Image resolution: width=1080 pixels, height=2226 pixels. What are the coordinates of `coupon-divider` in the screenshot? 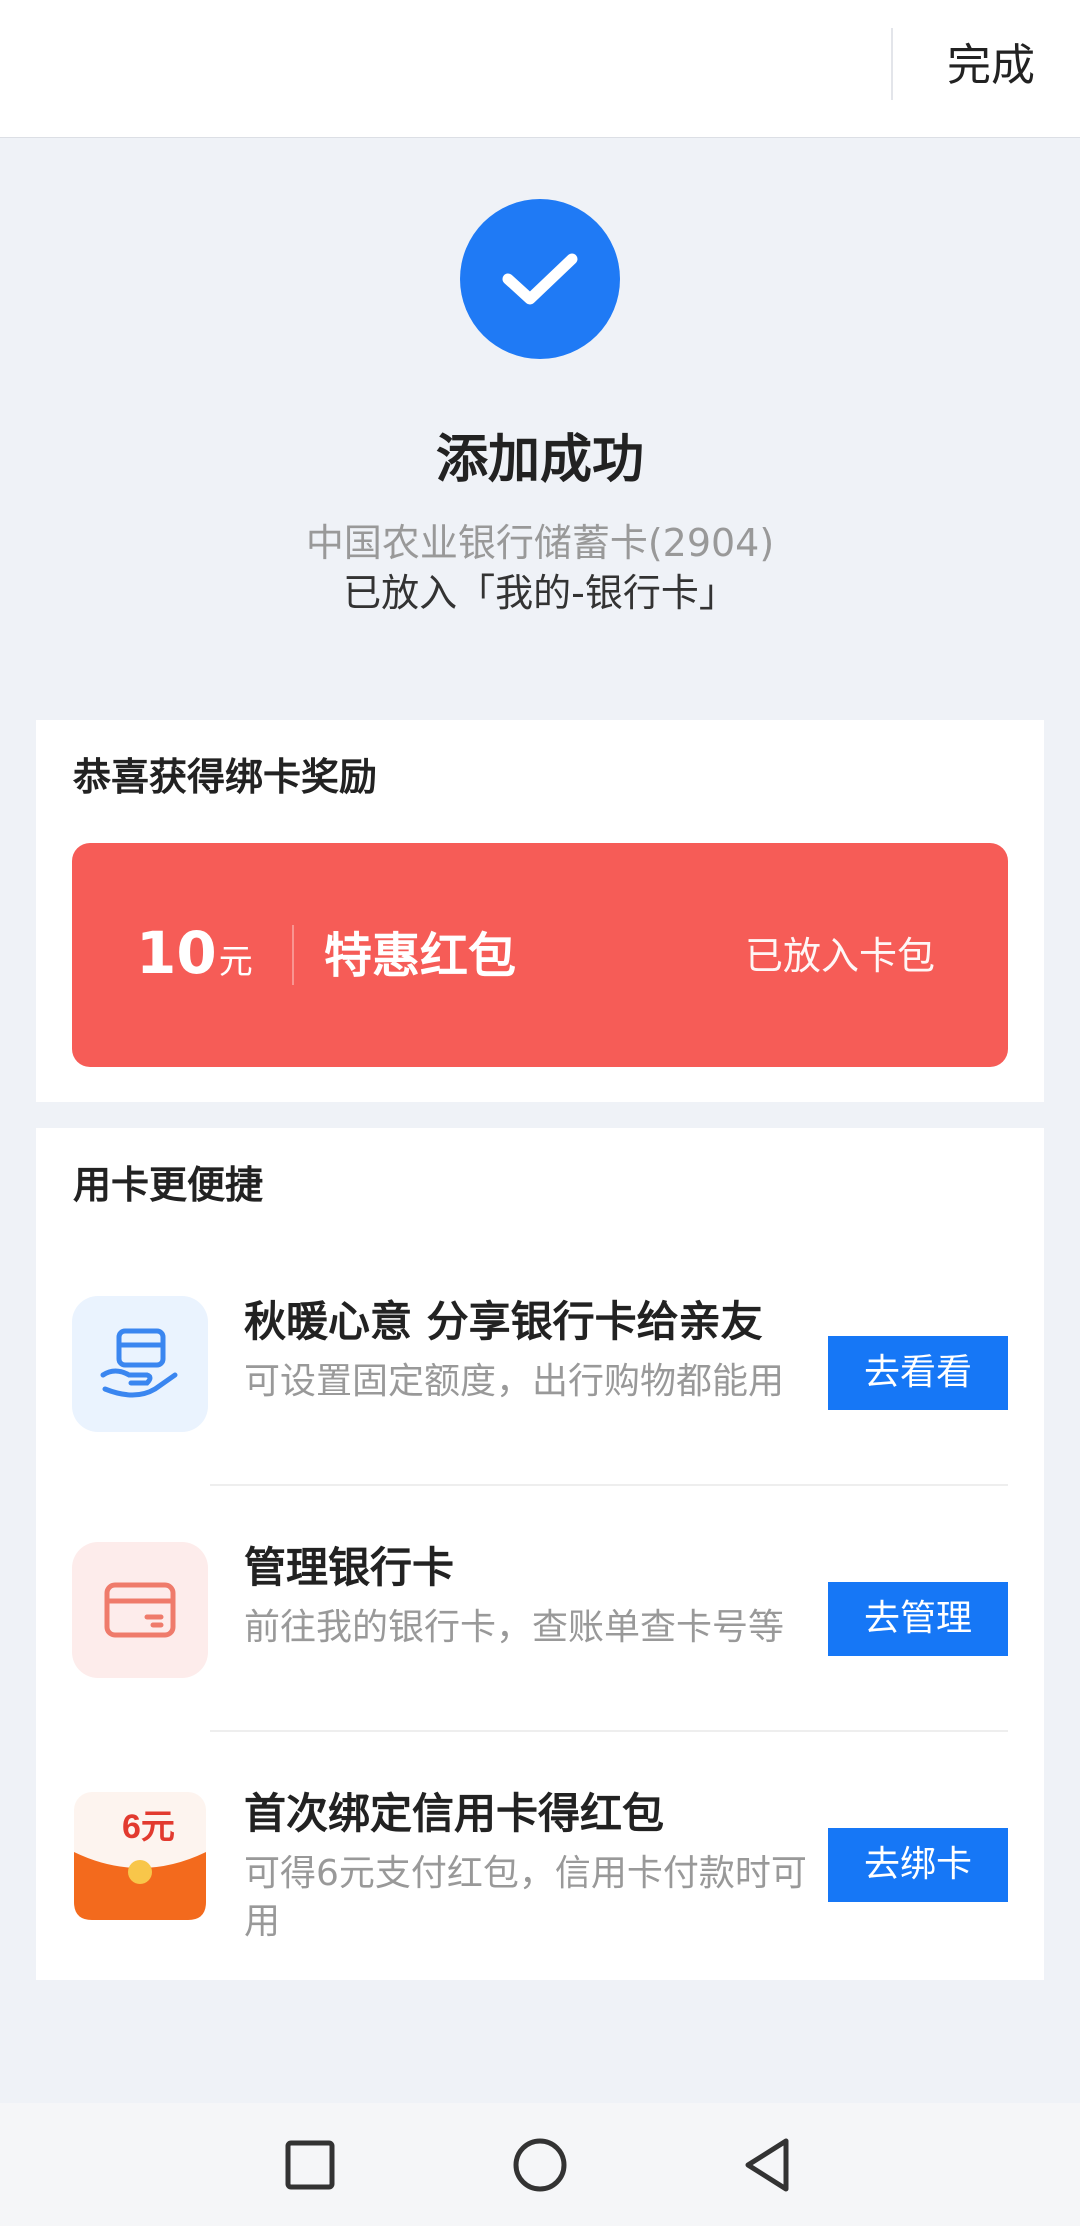 It's located at (293, 955).